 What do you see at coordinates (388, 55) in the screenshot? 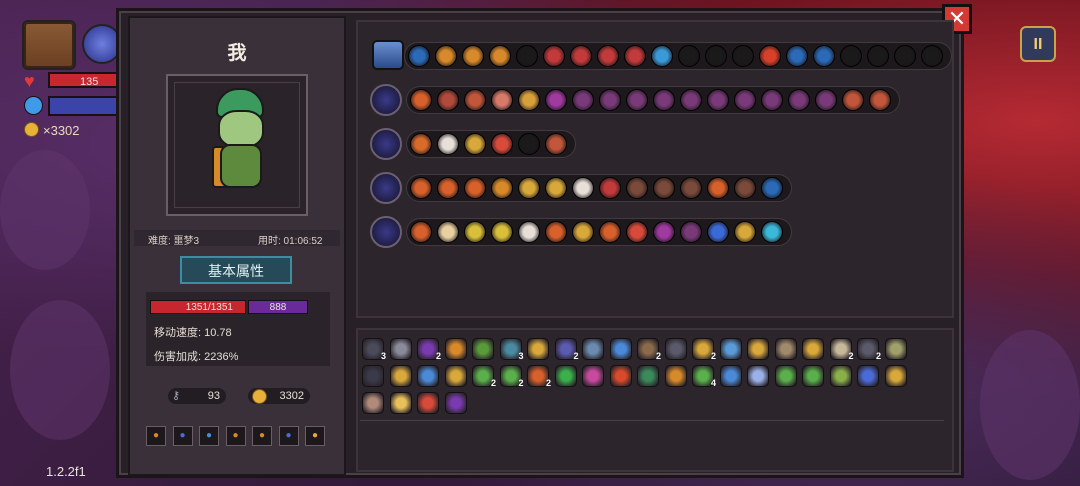
I see `weapon-chest-icon` at bounding box center [388, 55].